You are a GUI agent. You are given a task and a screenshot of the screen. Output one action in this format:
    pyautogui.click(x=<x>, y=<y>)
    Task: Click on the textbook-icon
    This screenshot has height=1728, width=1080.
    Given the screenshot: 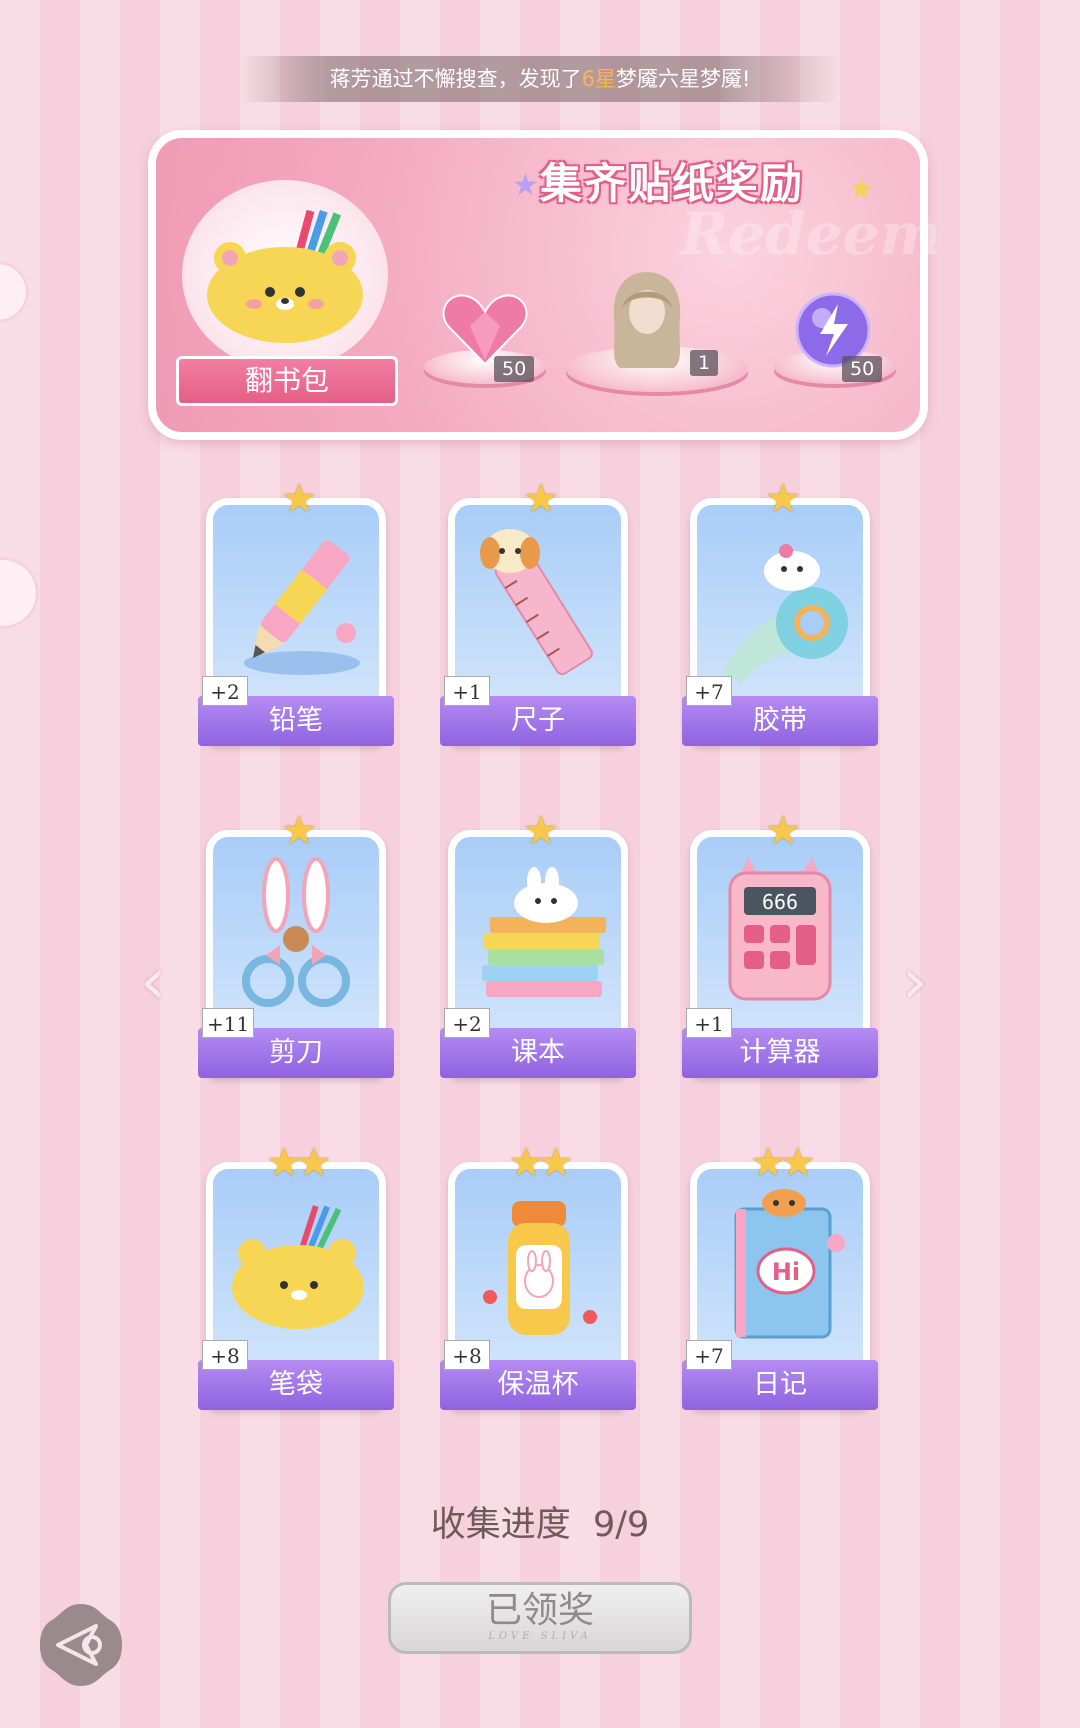 What is the action you would take?
    pyautogui.click(x=544, y=932)
    